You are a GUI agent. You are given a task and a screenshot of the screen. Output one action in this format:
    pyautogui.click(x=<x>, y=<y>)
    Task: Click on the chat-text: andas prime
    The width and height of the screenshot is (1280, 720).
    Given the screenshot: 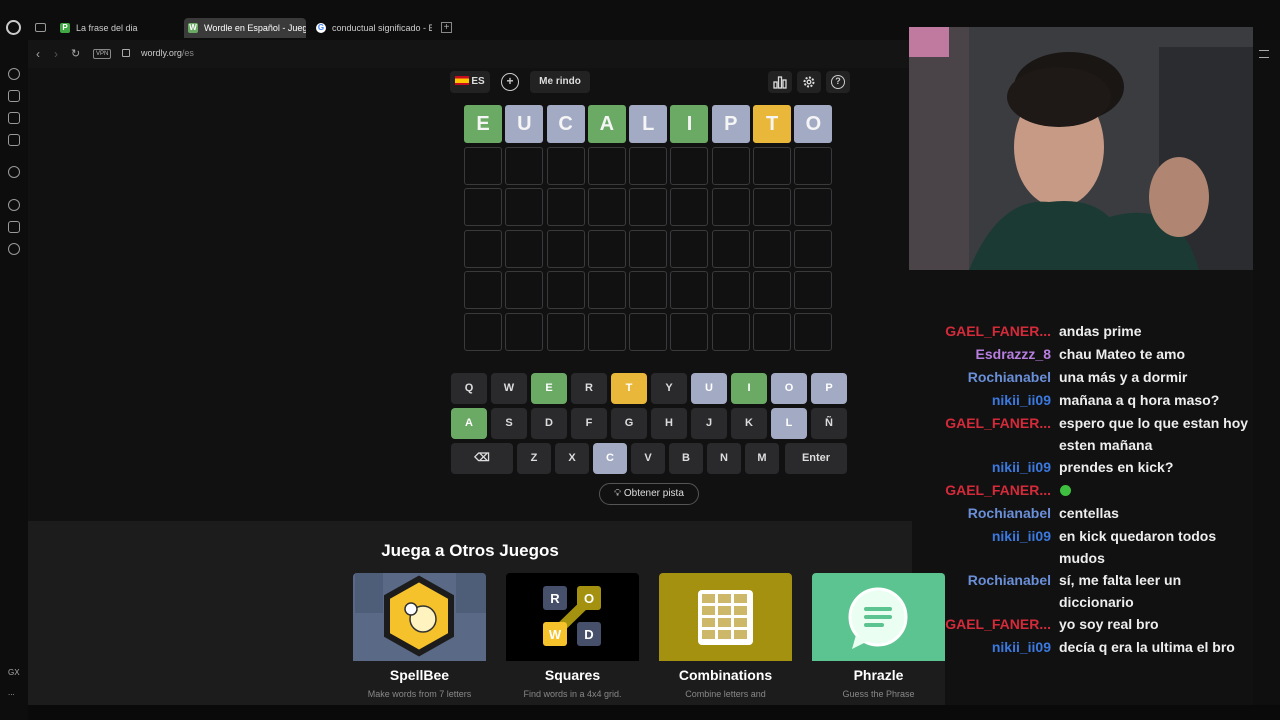 What is the action you would take?
    pyautogui.click(x=1100, y=331)
    